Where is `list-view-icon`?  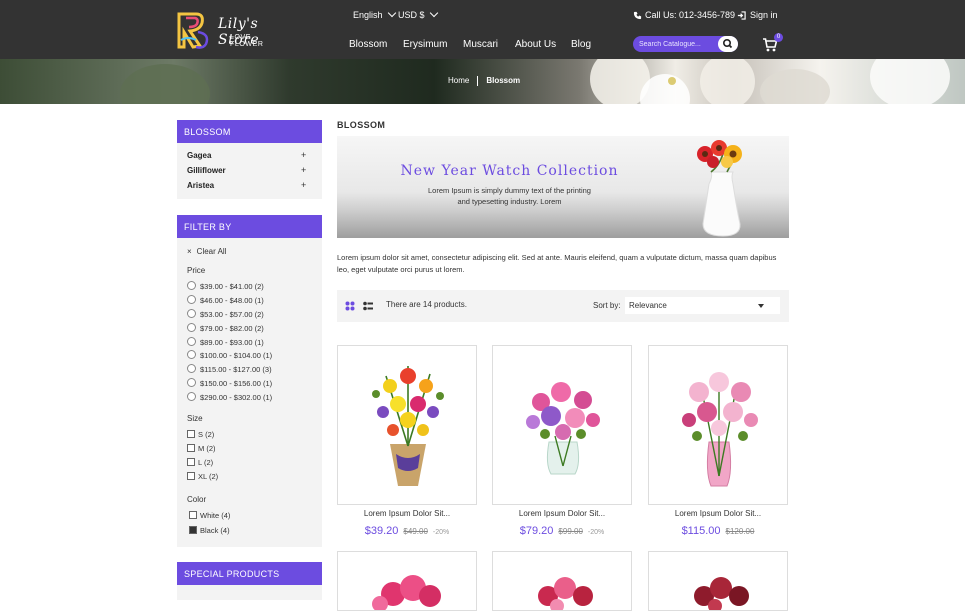
list-view-icon is located at coordinates (368, 306).